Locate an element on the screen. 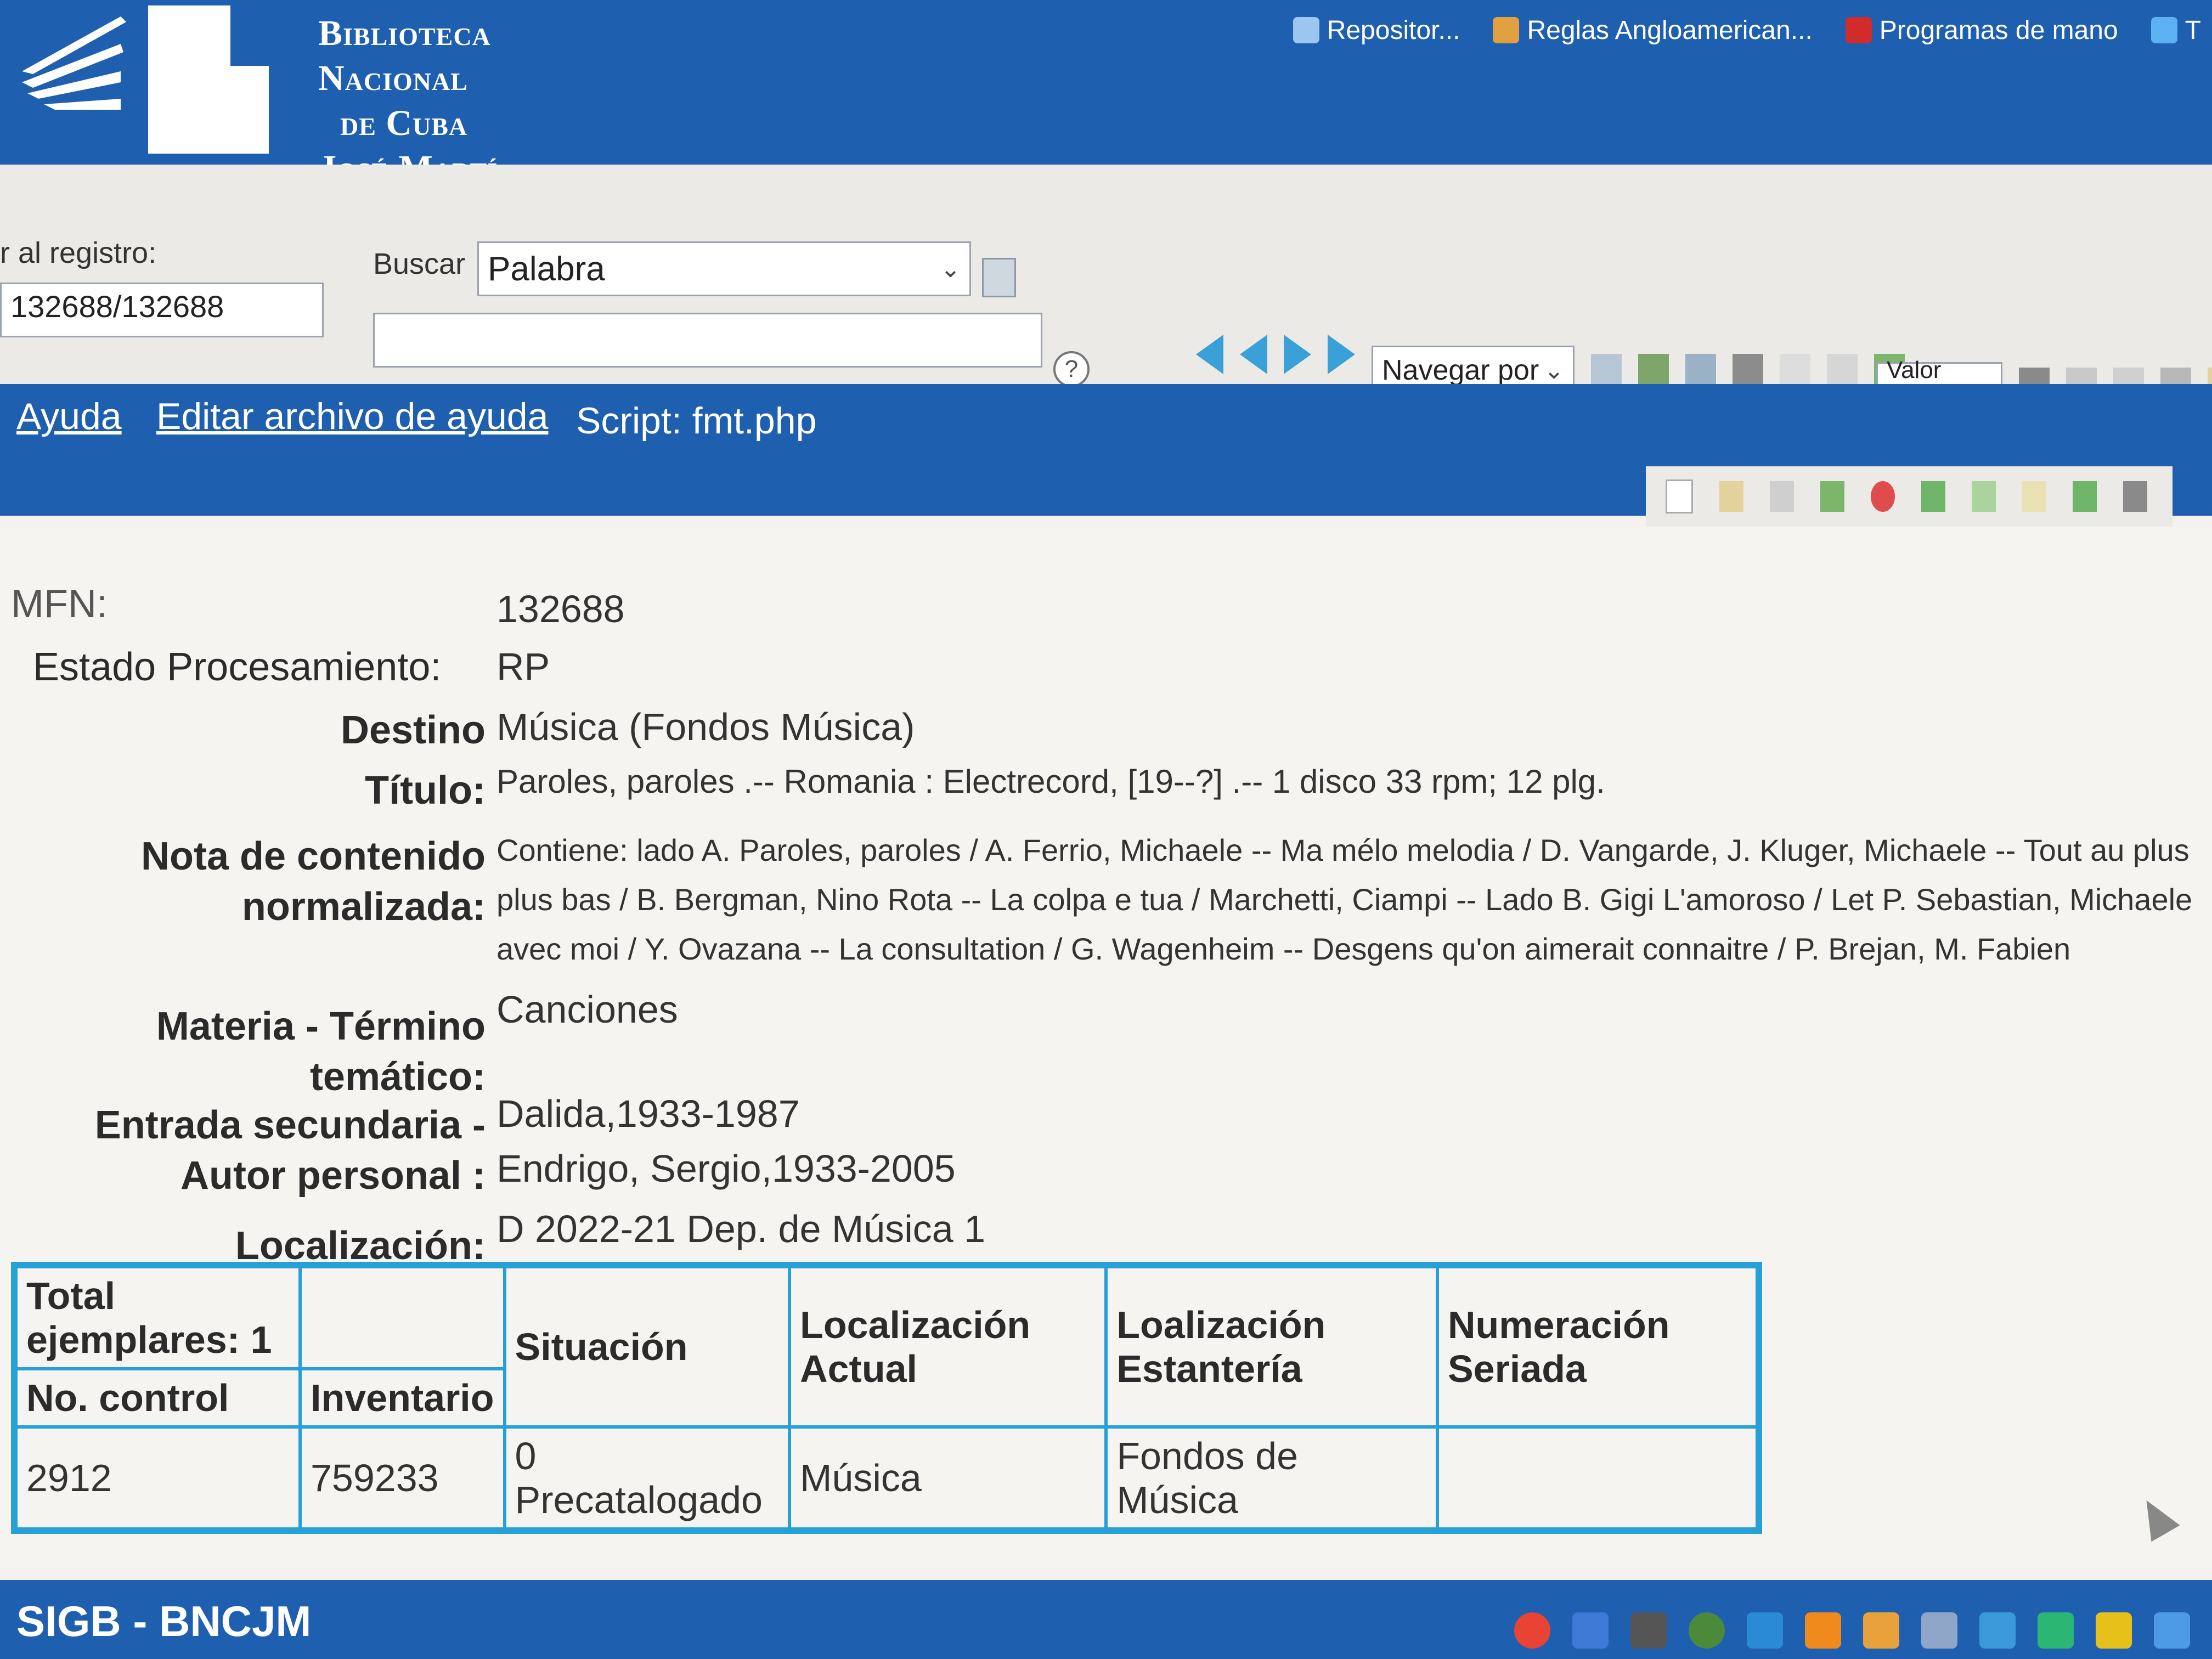 Image resolution: width=2212 pixels, height=1659 pixels. table-header: Loalización Estantería is located at coordinates (1272, 1347).